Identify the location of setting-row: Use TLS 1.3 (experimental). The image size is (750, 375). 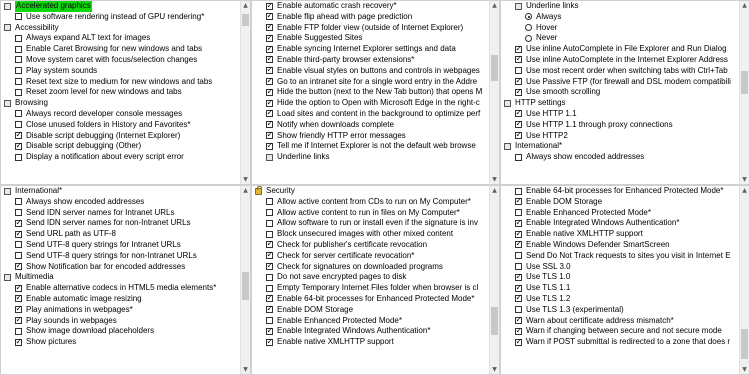
(620, 310).